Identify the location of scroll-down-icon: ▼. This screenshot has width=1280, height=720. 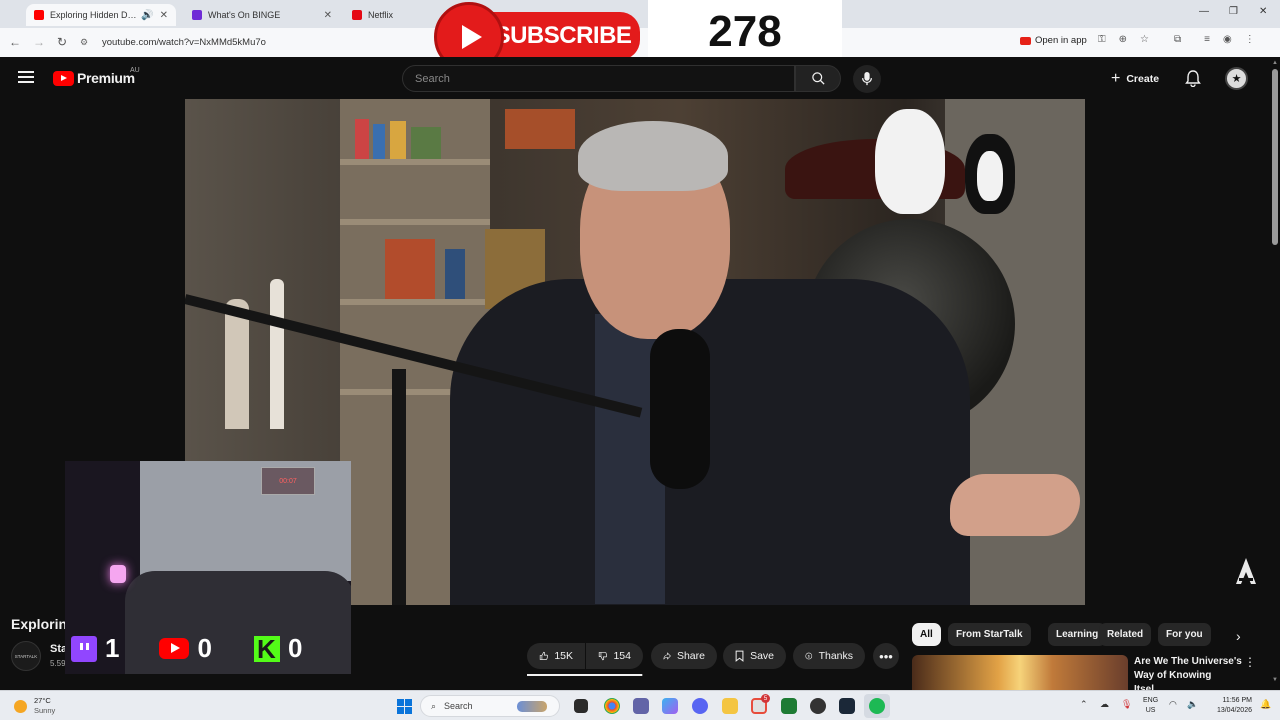
(1275, 680).